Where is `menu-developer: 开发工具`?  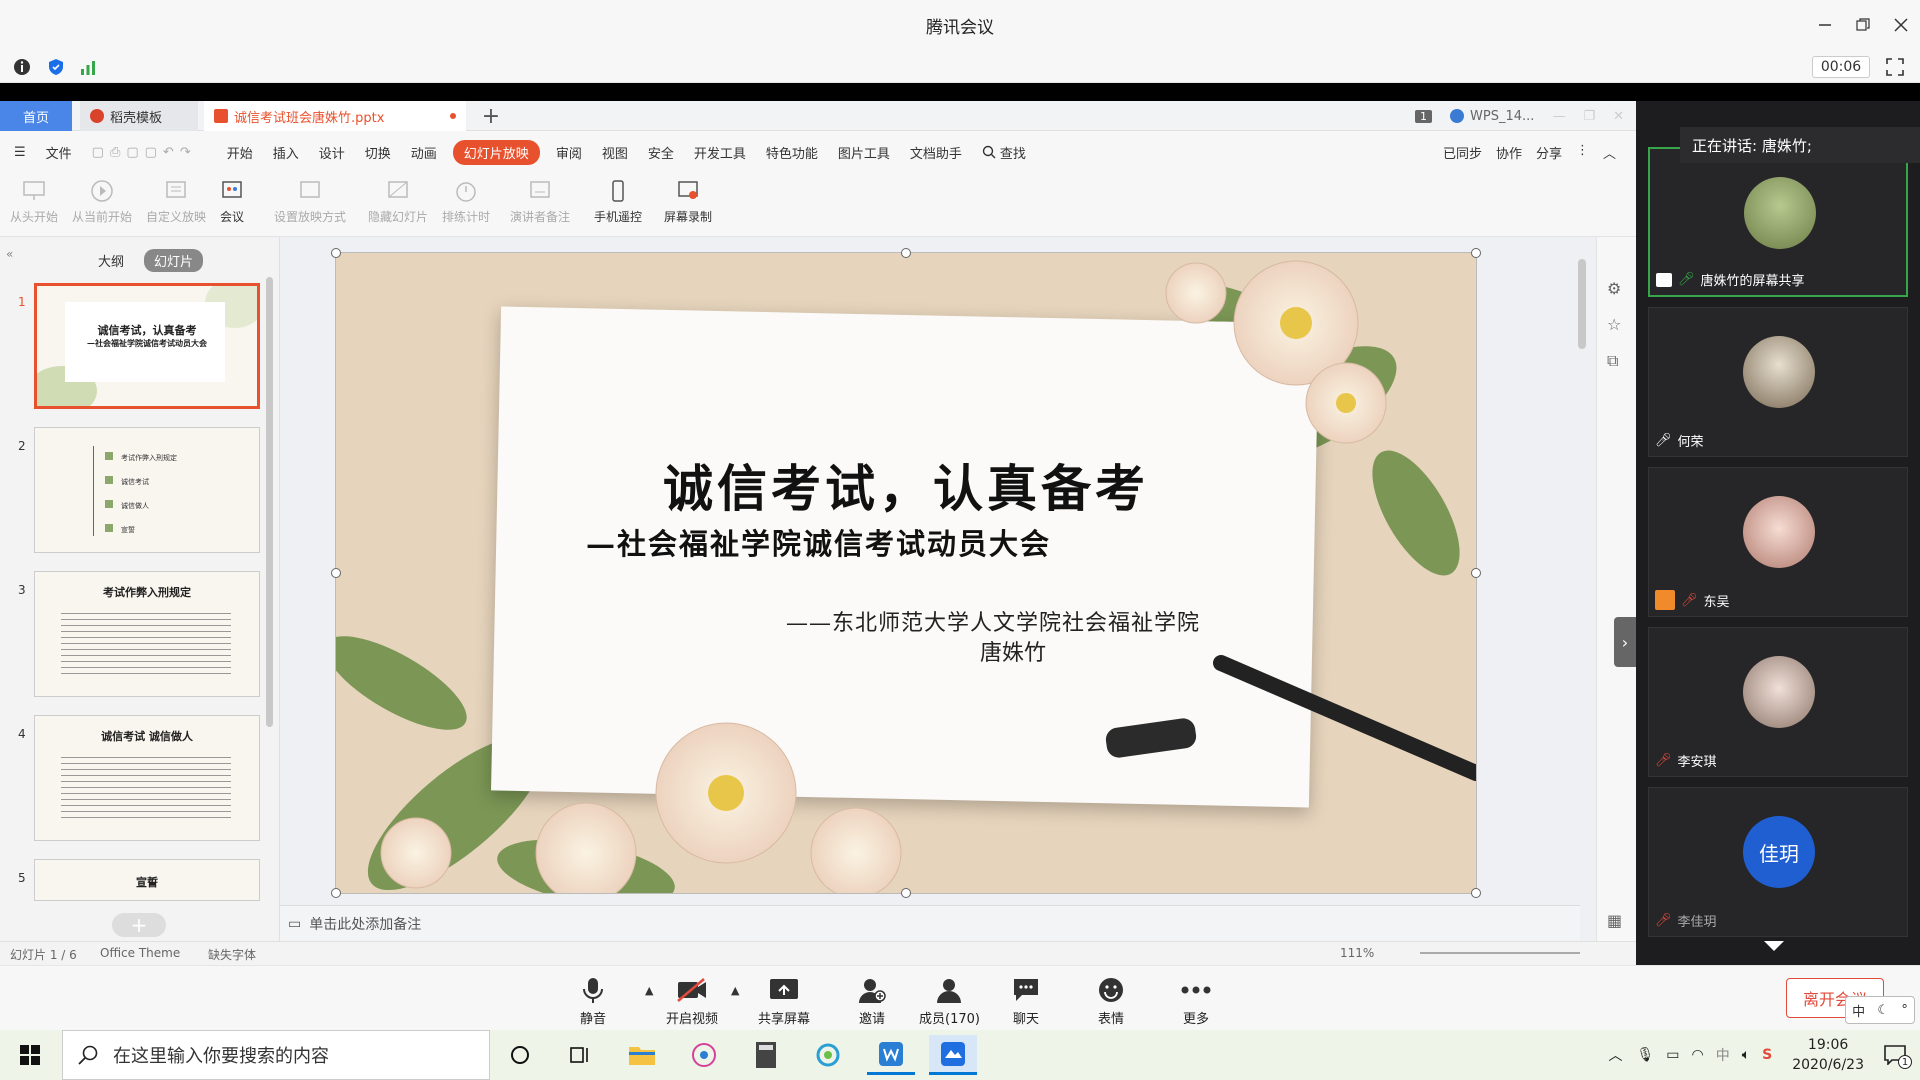
menu-developer: 开发工具 is located at coordinates (720, 152).